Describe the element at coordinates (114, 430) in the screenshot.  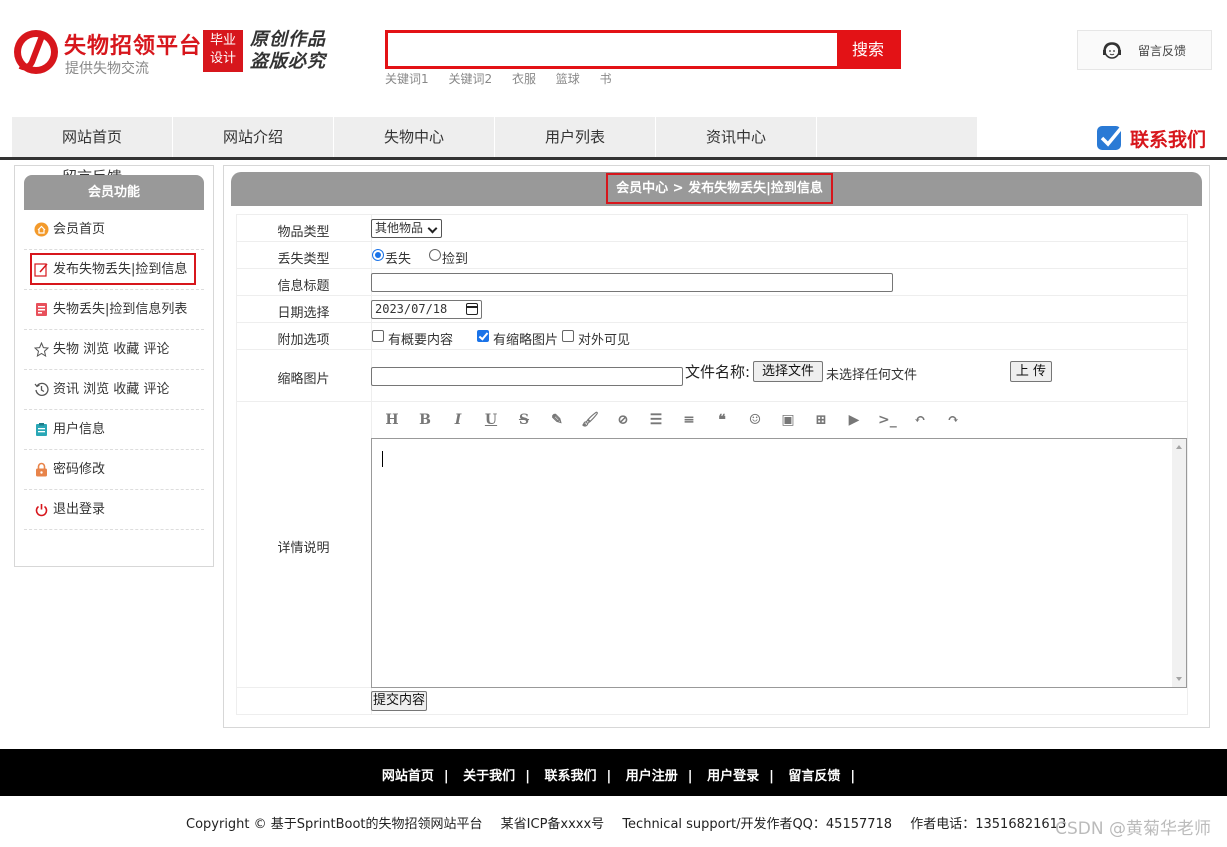
I see `sidebar-item-user-info: 用户信息` at that location.